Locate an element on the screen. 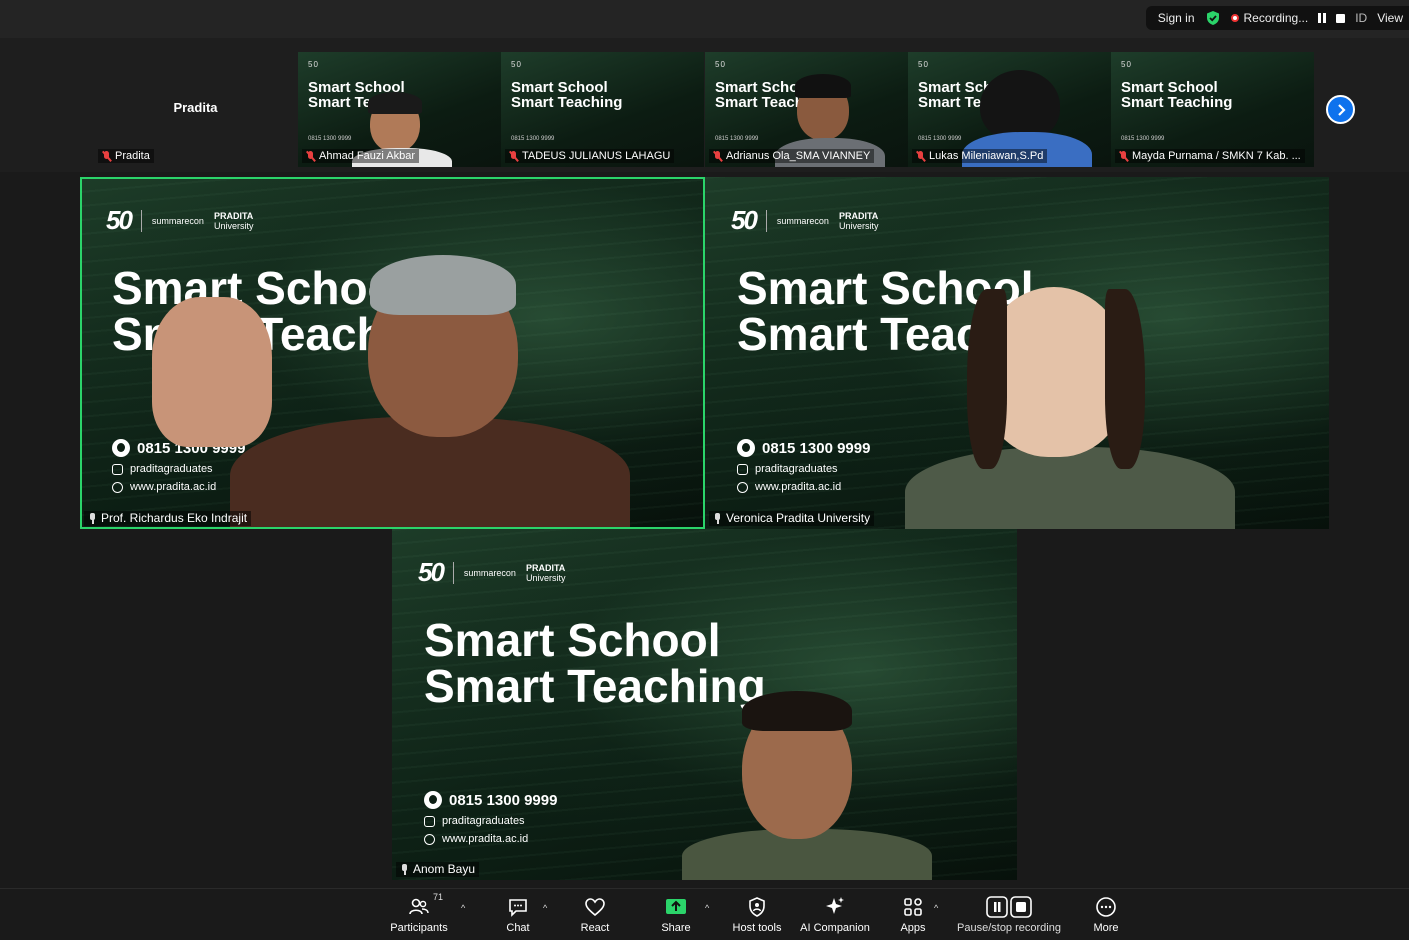 The height and width of the screenshot is (940, 1409). security-shield-icon is located at coordinates (1213, 18).